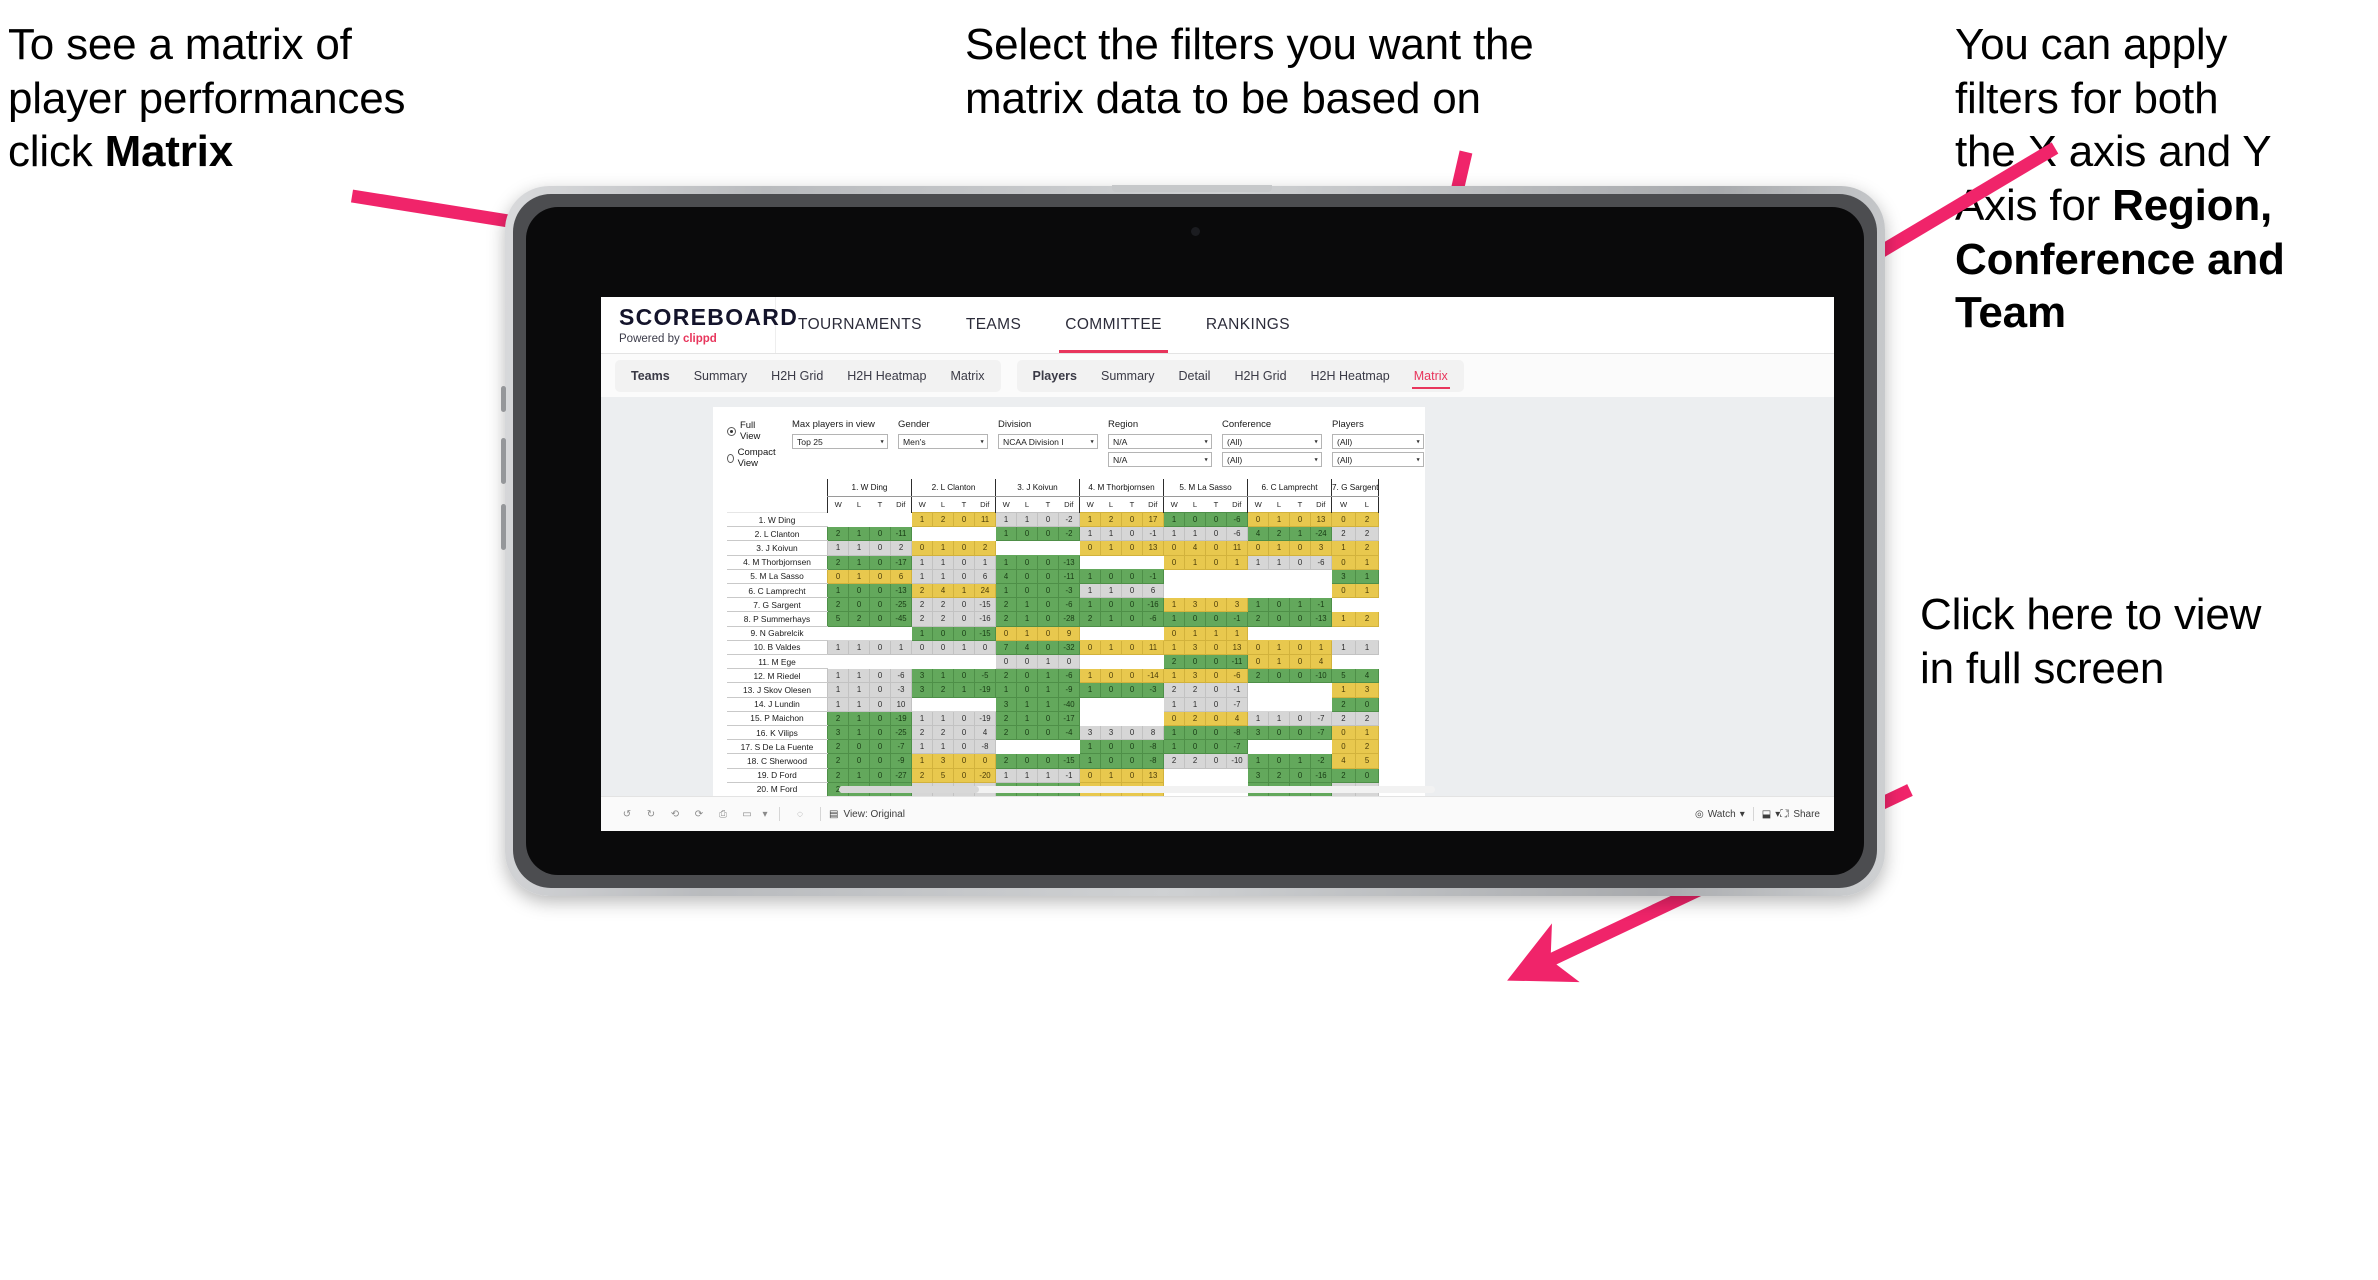 The height and width of the screenshot is (1280, 2378). I want to click on matrix-row-label: 6. C Lamprecht, so click(777, 591).